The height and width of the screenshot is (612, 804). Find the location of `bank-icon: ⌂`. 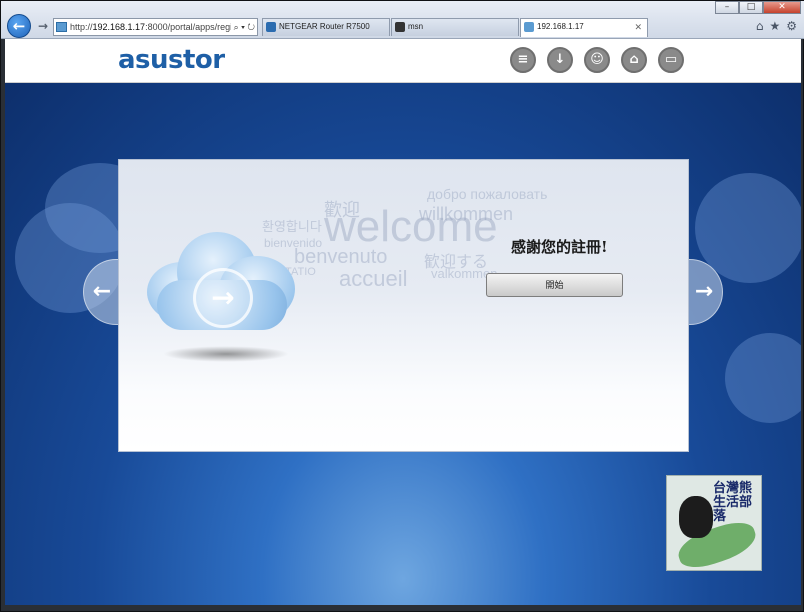

bank-icon: ⌂ is located at coordinates (634, 60).